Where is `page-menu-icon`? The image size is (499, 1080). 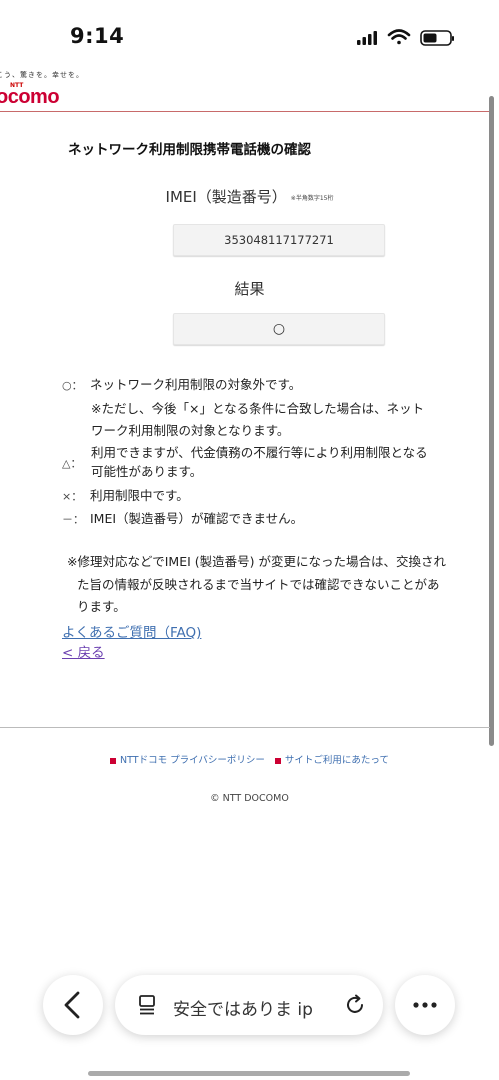
page-menu-icon is located at coordinates (147, 1005).